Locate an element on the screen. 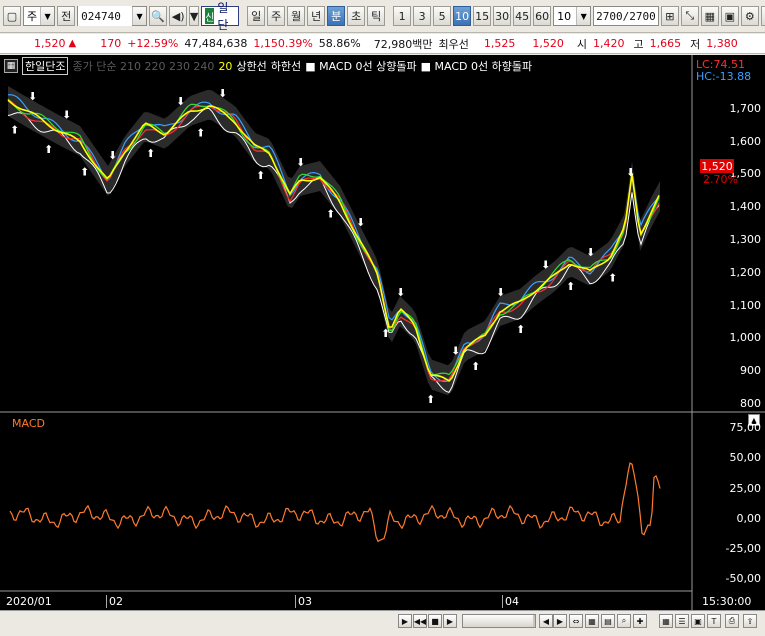 The image size is (765, 636). interval-60: 60 is located at coordinates (542, 16).